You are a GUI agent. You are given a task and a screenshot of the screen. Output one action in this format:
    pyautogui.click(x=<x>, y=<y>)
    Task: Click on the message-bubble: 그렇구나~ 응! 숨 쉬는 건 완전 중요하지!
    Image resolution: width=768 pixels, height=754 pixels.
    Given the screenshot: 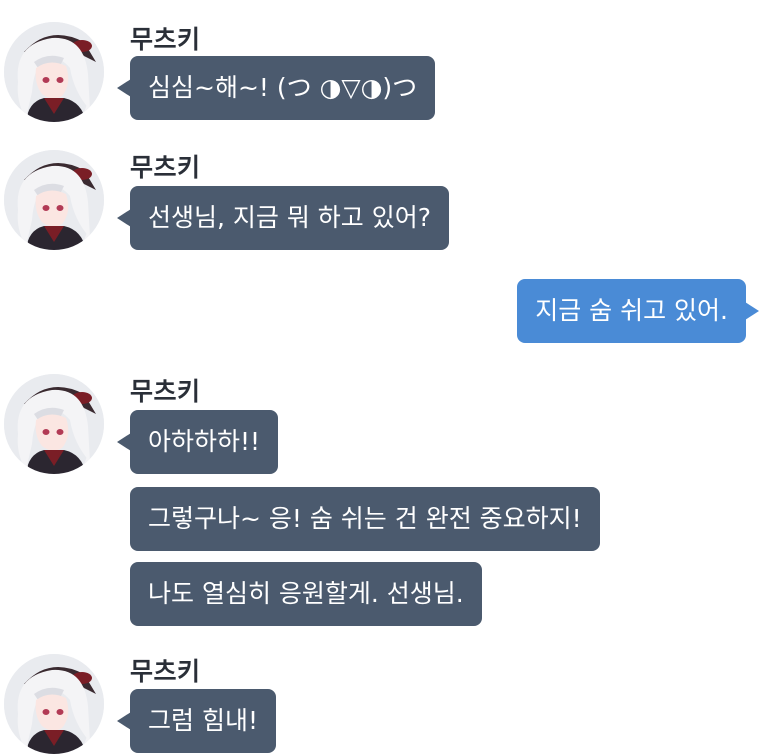 What is the action you would take?
    pyautogui.click(x=365, y=519)
    